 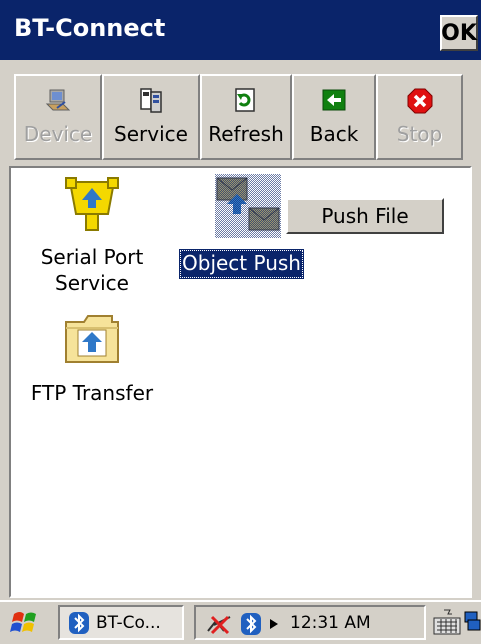 What do you see at coordinates (90, 28) in the screenshot?
I see `window-title: BT-Connect` at bounding box center [90, 28].